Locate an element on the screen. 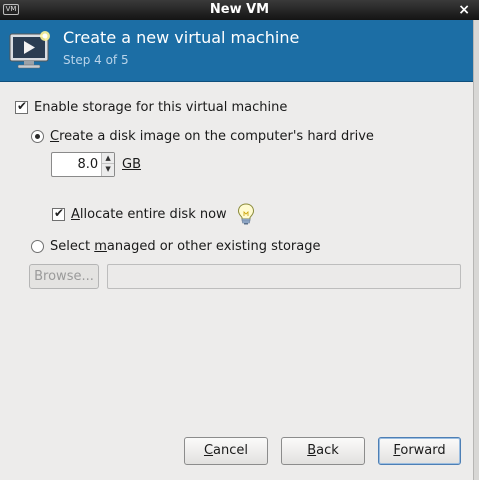  disk-size-spinner: 8.0 ▲ ▼ is located at coordinates (83, 164).